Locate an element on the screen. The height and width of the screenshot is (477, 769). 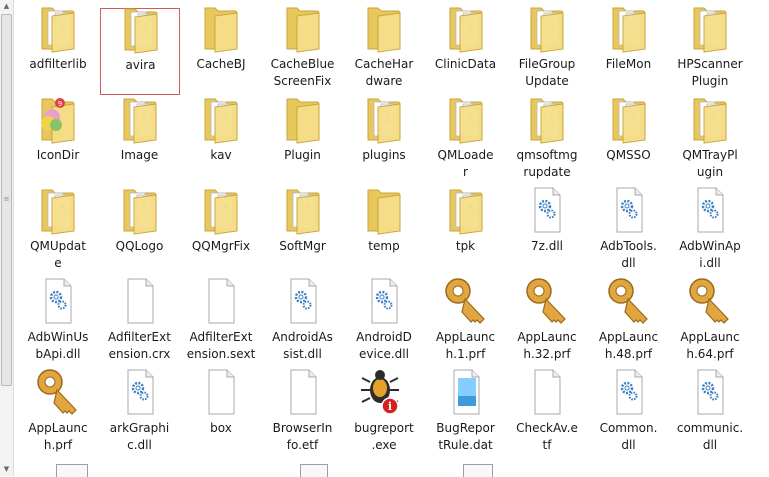
file-item: FileGroup Update is located at coordinates (547, 45).